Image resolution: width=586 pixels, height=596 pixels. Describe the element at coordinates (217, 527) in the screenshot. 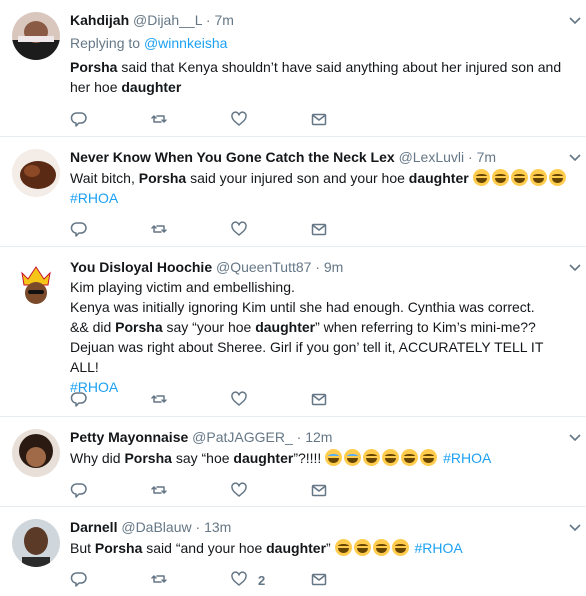

I see `timestamp: 13m` at that location.